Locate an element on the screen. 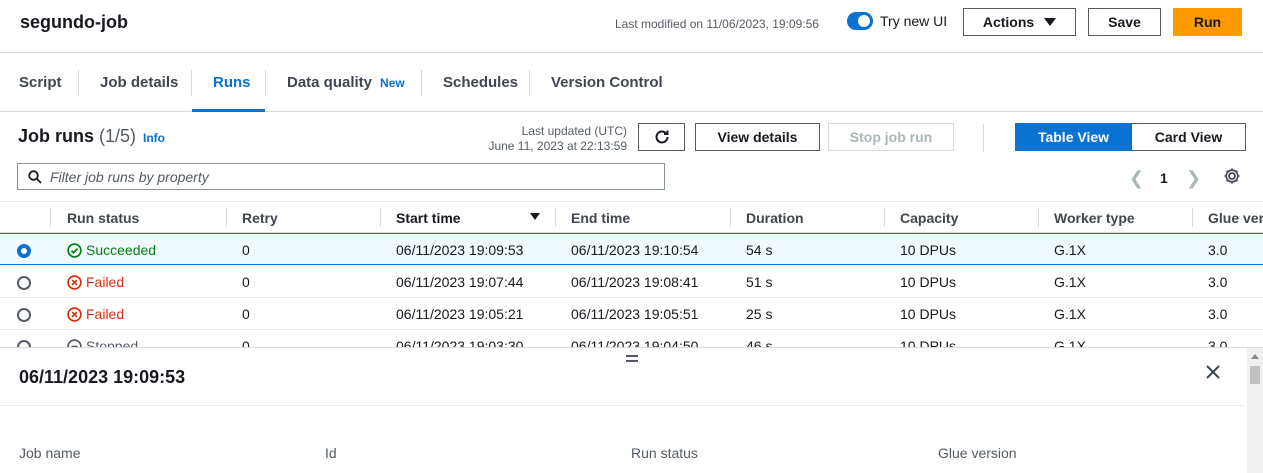 This screenshot has width=1263, height=473. run-status-cell: Succeeded is located at coordinates (111, 250).